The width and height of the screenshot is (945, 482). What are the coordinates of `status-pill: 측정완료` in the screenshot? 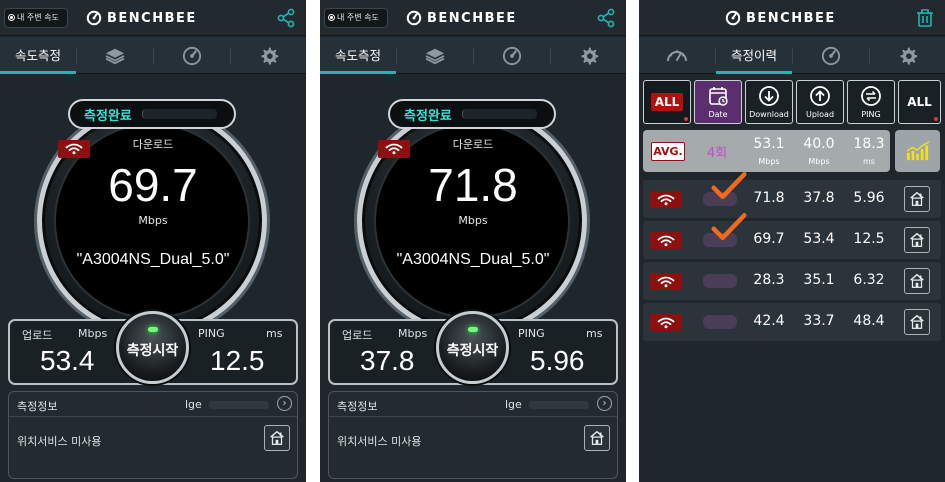 It's located at (472, 114).